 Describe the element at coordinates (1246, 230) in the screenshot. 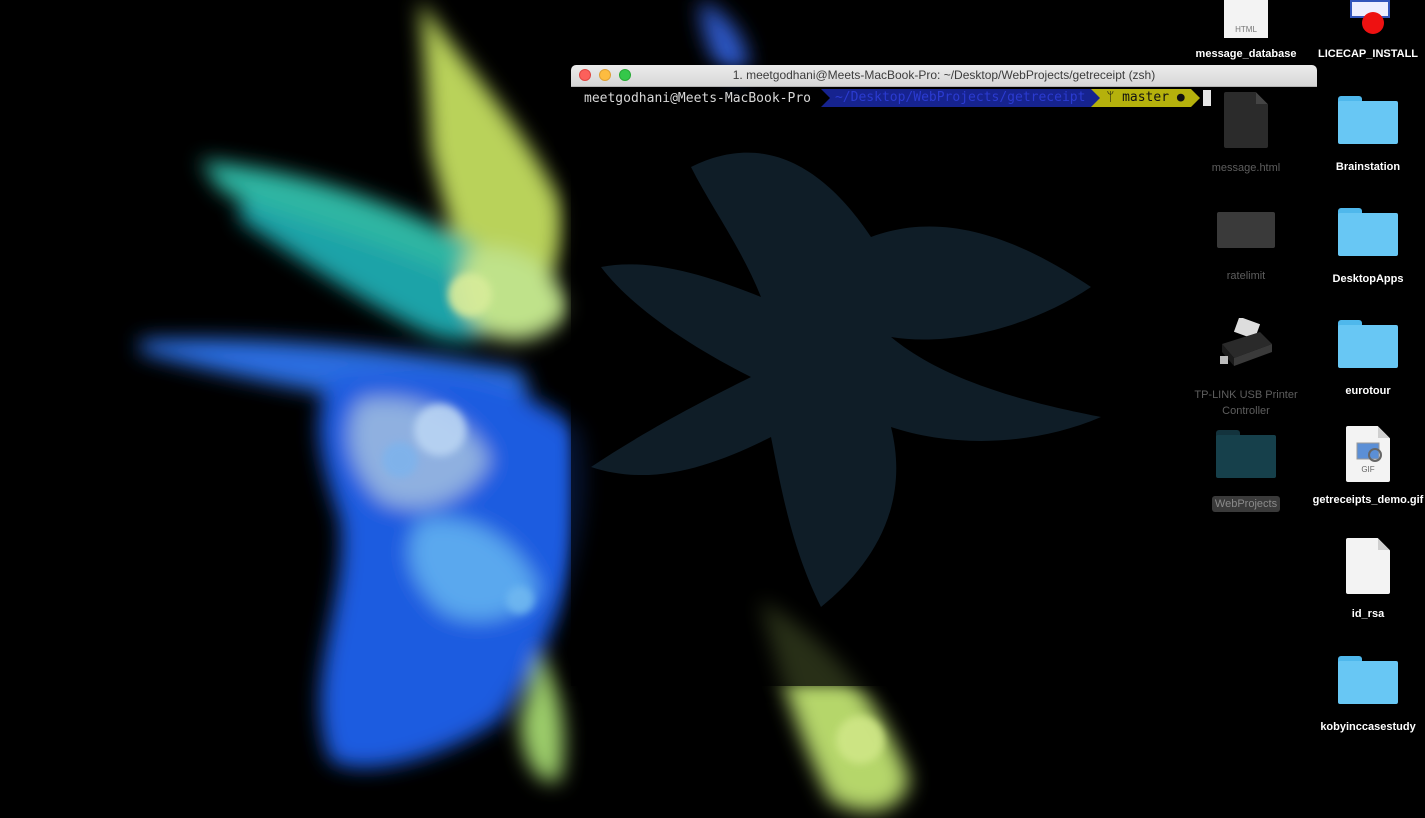

I see `file-icon` at that location.